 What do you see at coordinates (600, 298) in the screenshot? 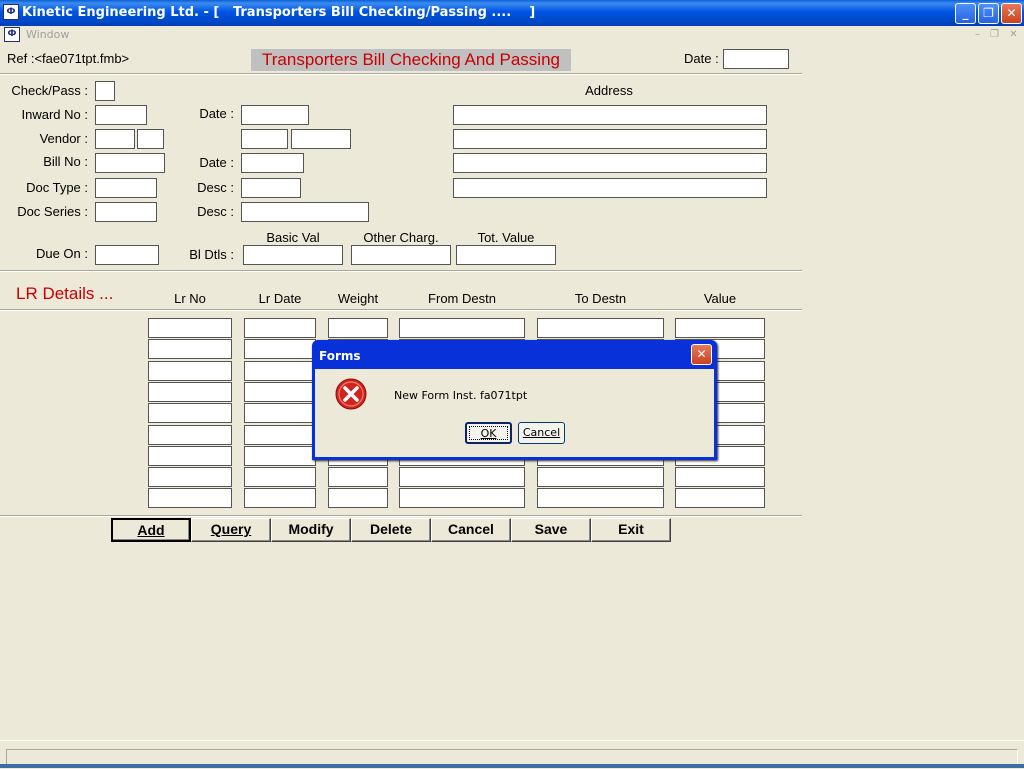
I see `col-to-destn: To Destn` at bounding box center [600, 298].